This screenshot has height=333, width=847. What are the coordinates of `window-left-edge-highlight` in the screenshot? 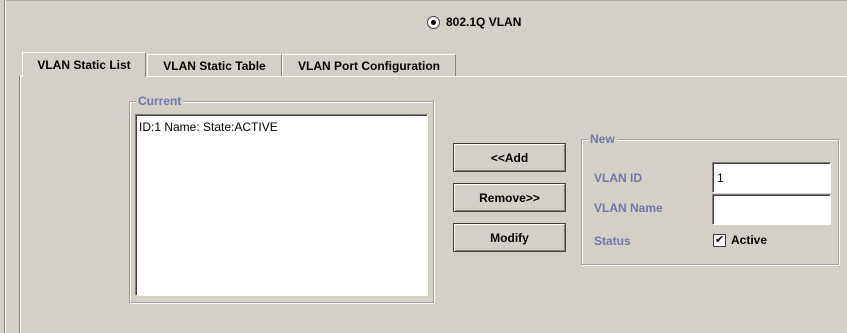 It's located at (5, 166).